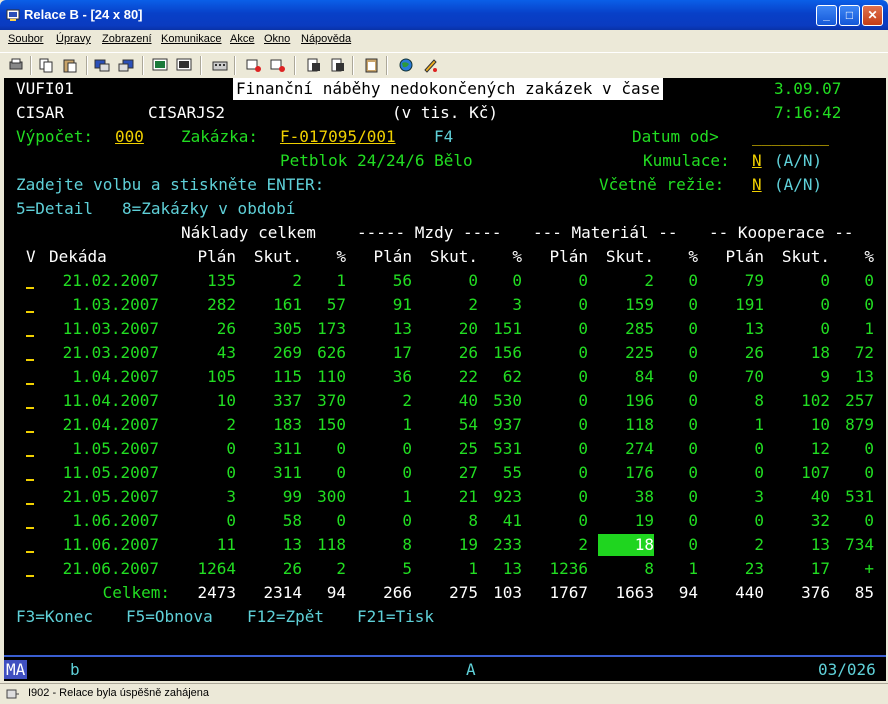 The image size is (888, 704). What do you see at coordinates (662, 184) in the screenshot?
I see `rezie-label: Včetně režie:` at bounding box center [662, 184].